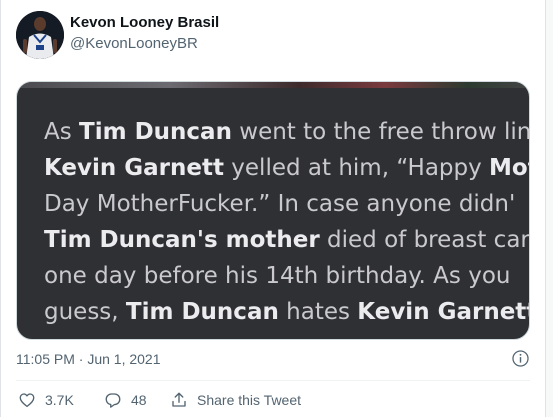 This screenshot has height=417, width=553. I want to click on author-display-name: Kevon Looney Brasil, so click(144, 22).